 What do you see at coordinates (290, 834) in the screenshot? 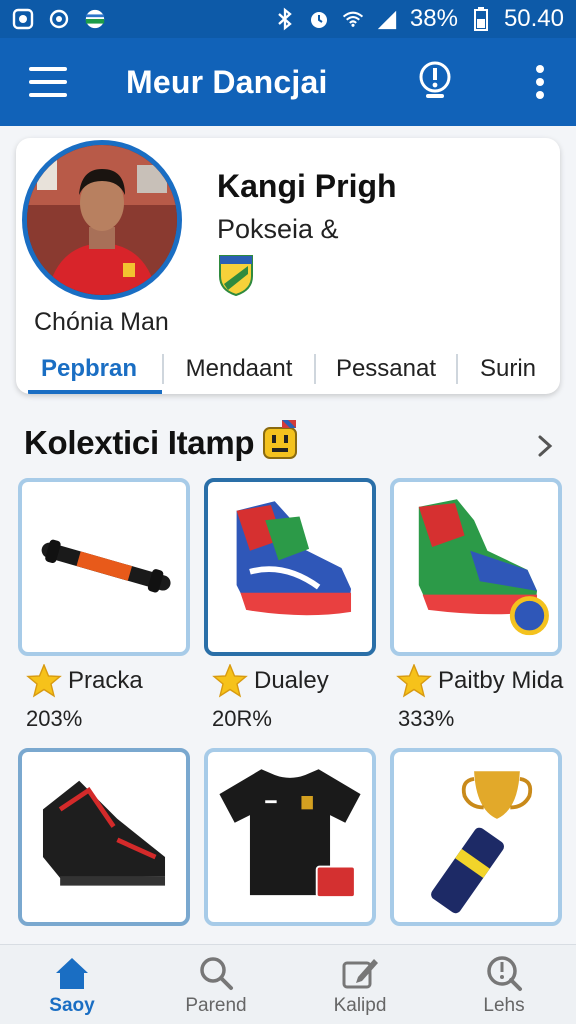
I see `jersey-icon` at bounding box center [290, 834].